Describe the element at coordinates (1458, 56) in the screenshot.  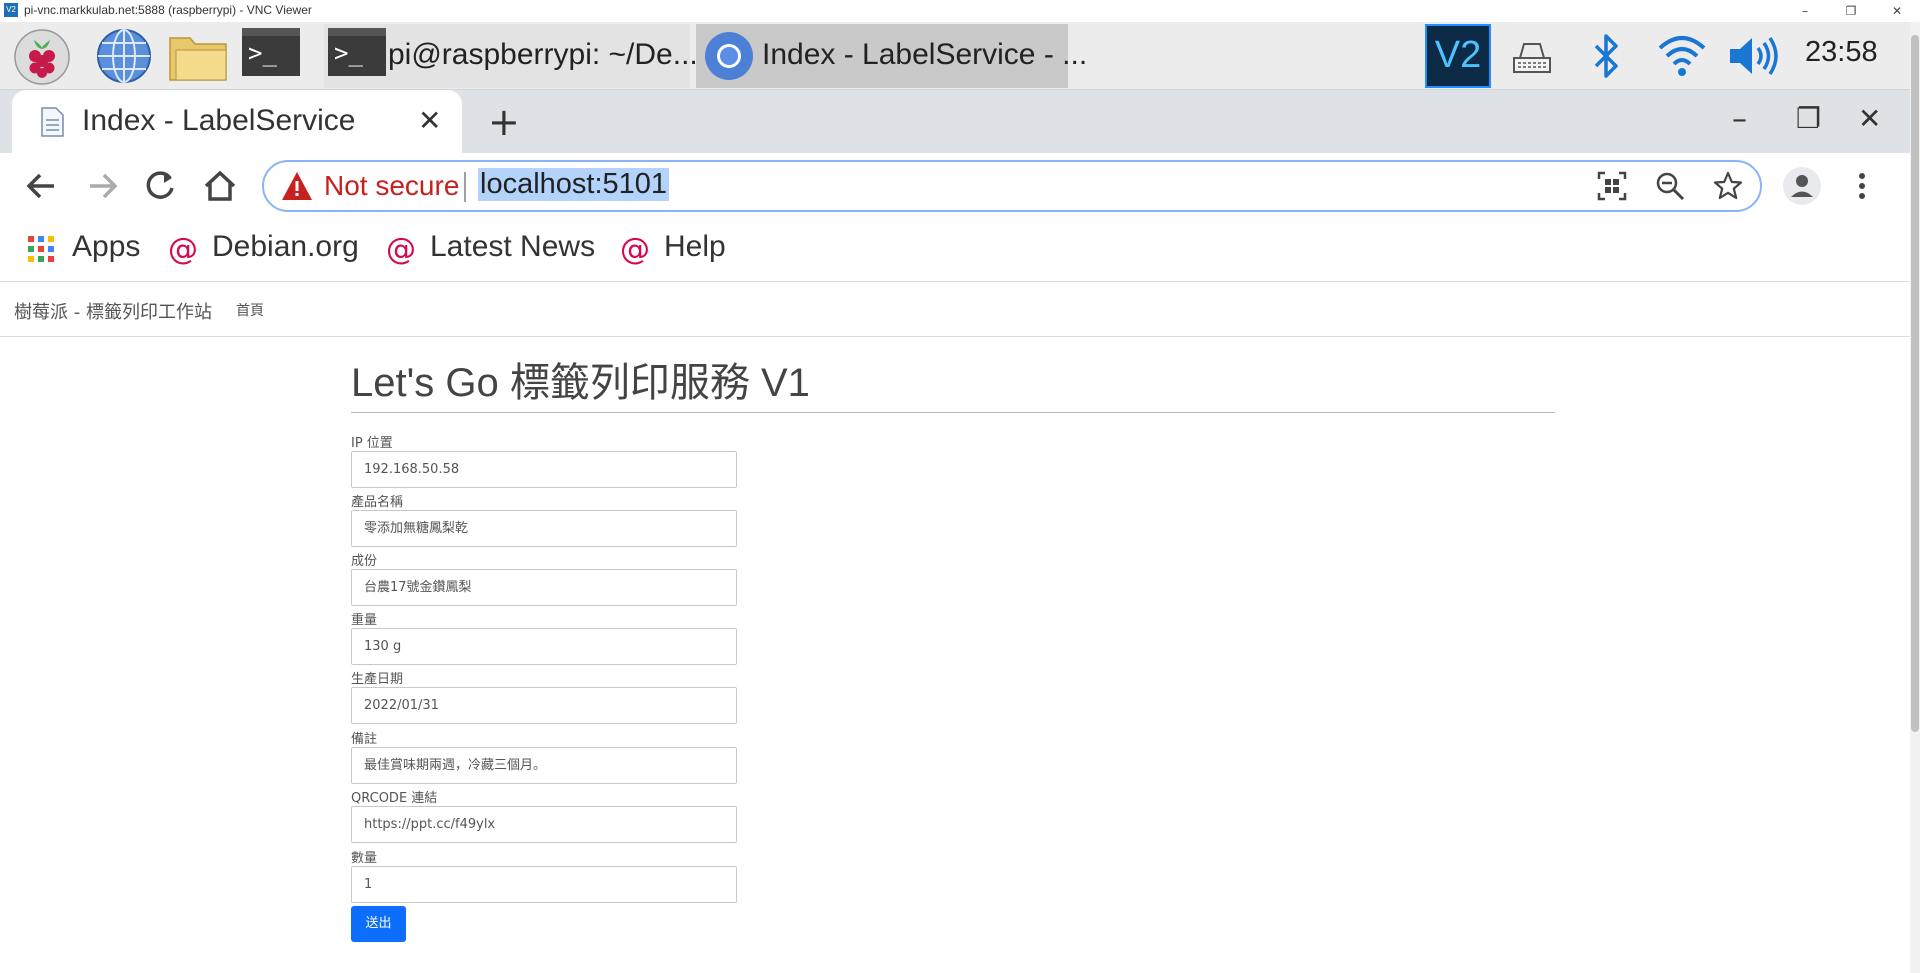
I see `vnc-server-tray-icon: V2` at that location.